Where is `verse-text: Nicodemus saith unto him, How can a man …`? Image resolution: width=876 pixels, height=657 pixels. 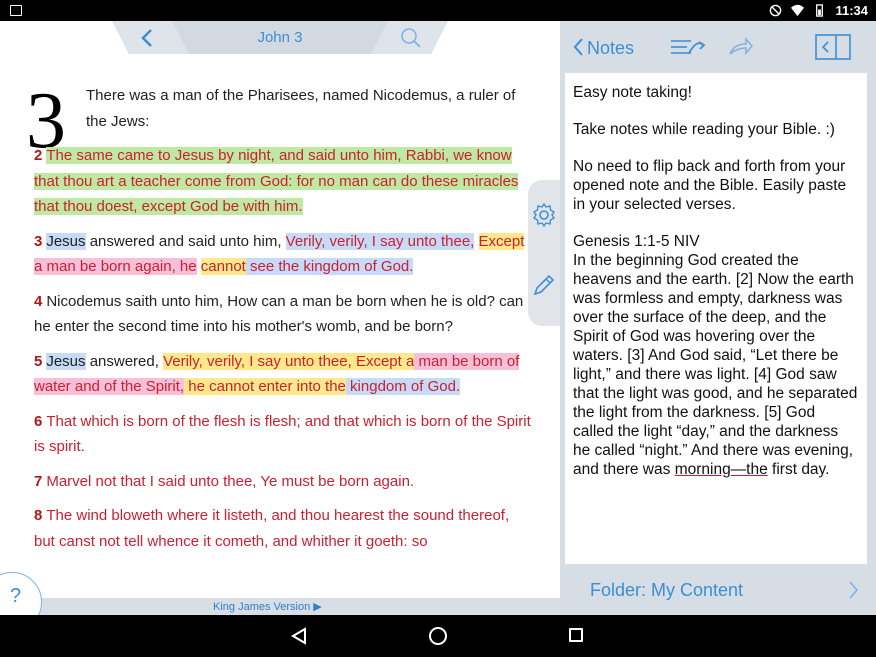 verse-text: Nicodemus saith unto him, How can a man … is located at coordinates (279, 314).